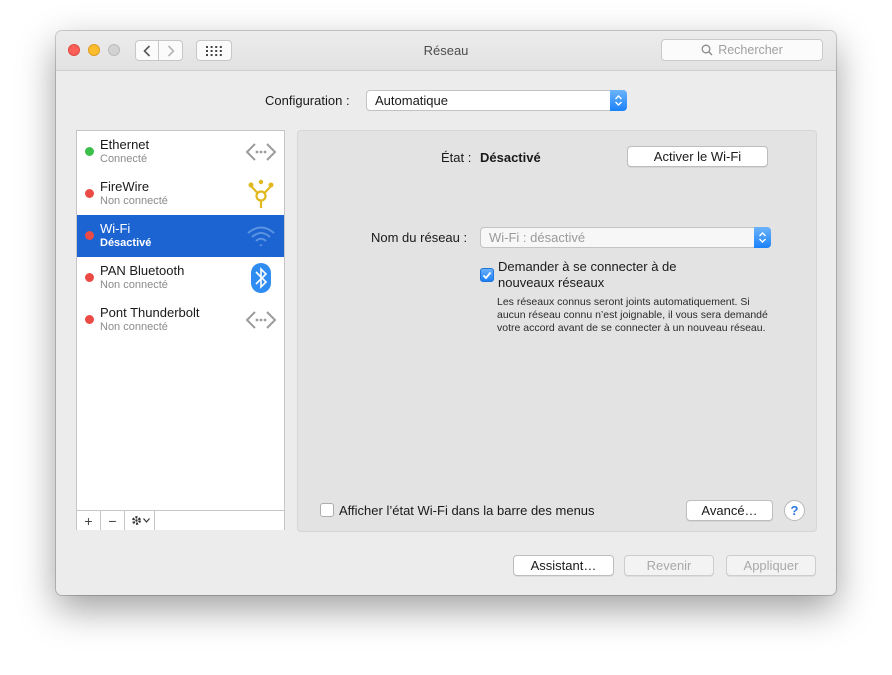 The image size is (892, 675). I want to click on service-name: Pont Thunderbolt, so click(150, 312).